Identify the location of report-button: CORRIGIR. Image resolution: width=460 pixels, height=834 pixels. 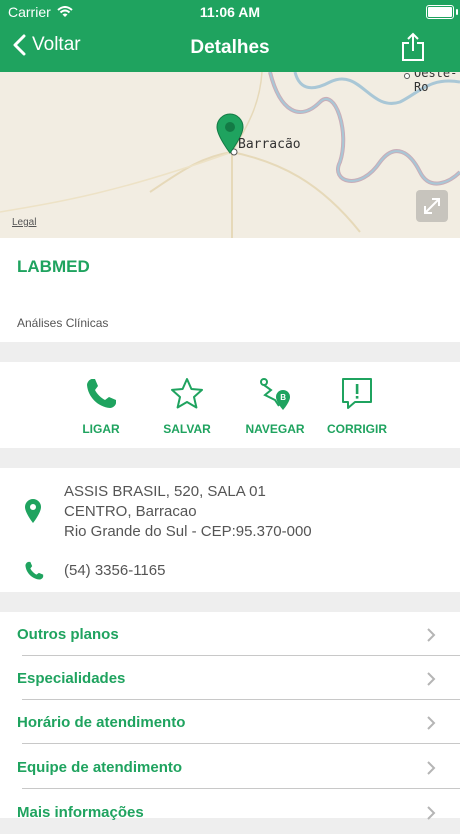
(357, 406).